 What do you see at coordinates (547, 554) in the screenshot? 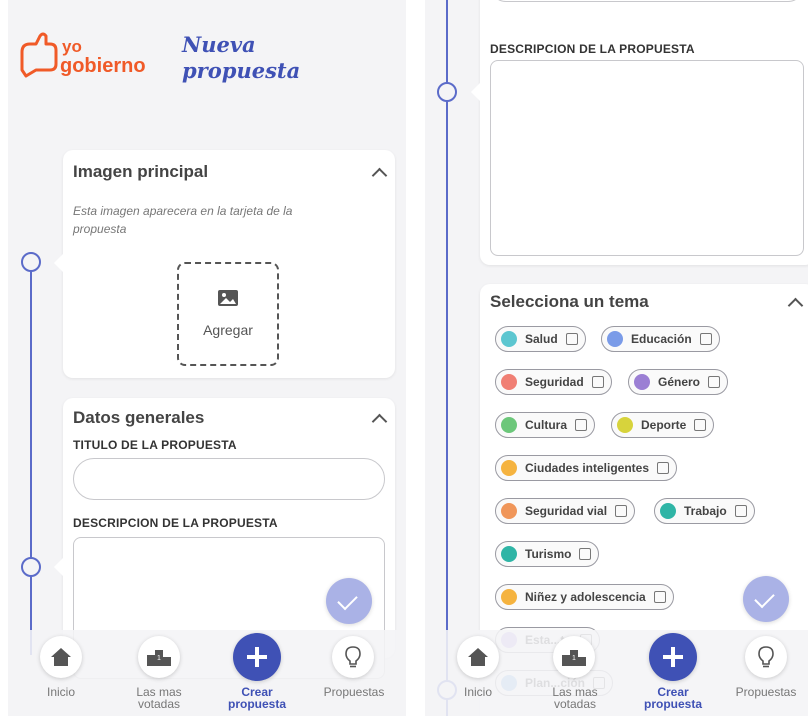
I see `topic-chip: Turismo` at bounding box center [547, 554].